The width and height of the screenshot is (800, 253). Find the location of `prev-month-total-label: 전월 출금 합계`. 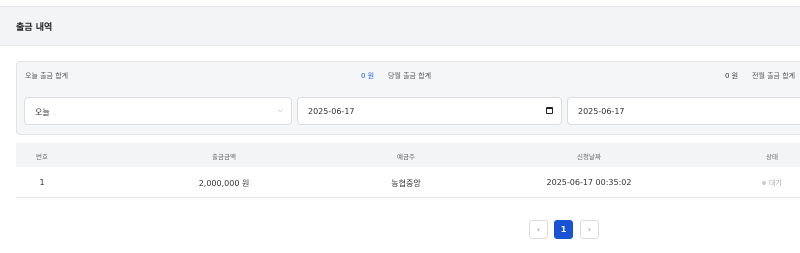

prev-month-total-label: 전월 출금 합계 is located at coordinates (774, 76).